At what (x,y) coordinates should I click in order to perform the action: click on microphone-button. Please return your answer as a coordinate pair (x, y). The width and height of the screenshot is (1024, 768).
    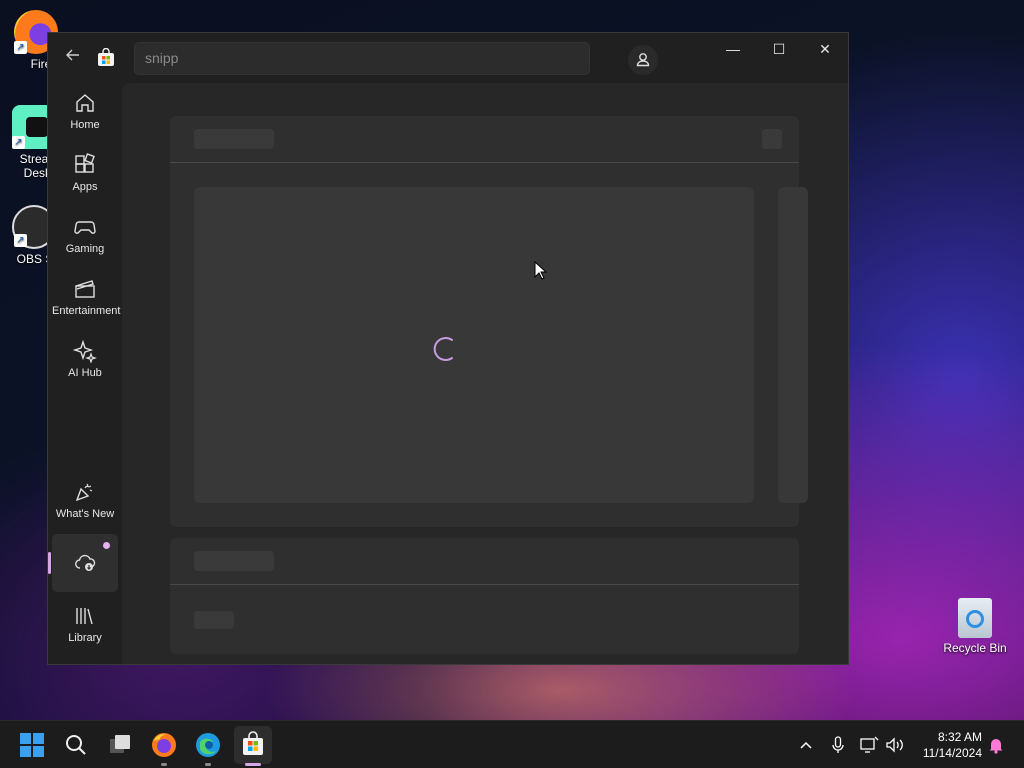
    Looking at the image, I should click on (838, 745).